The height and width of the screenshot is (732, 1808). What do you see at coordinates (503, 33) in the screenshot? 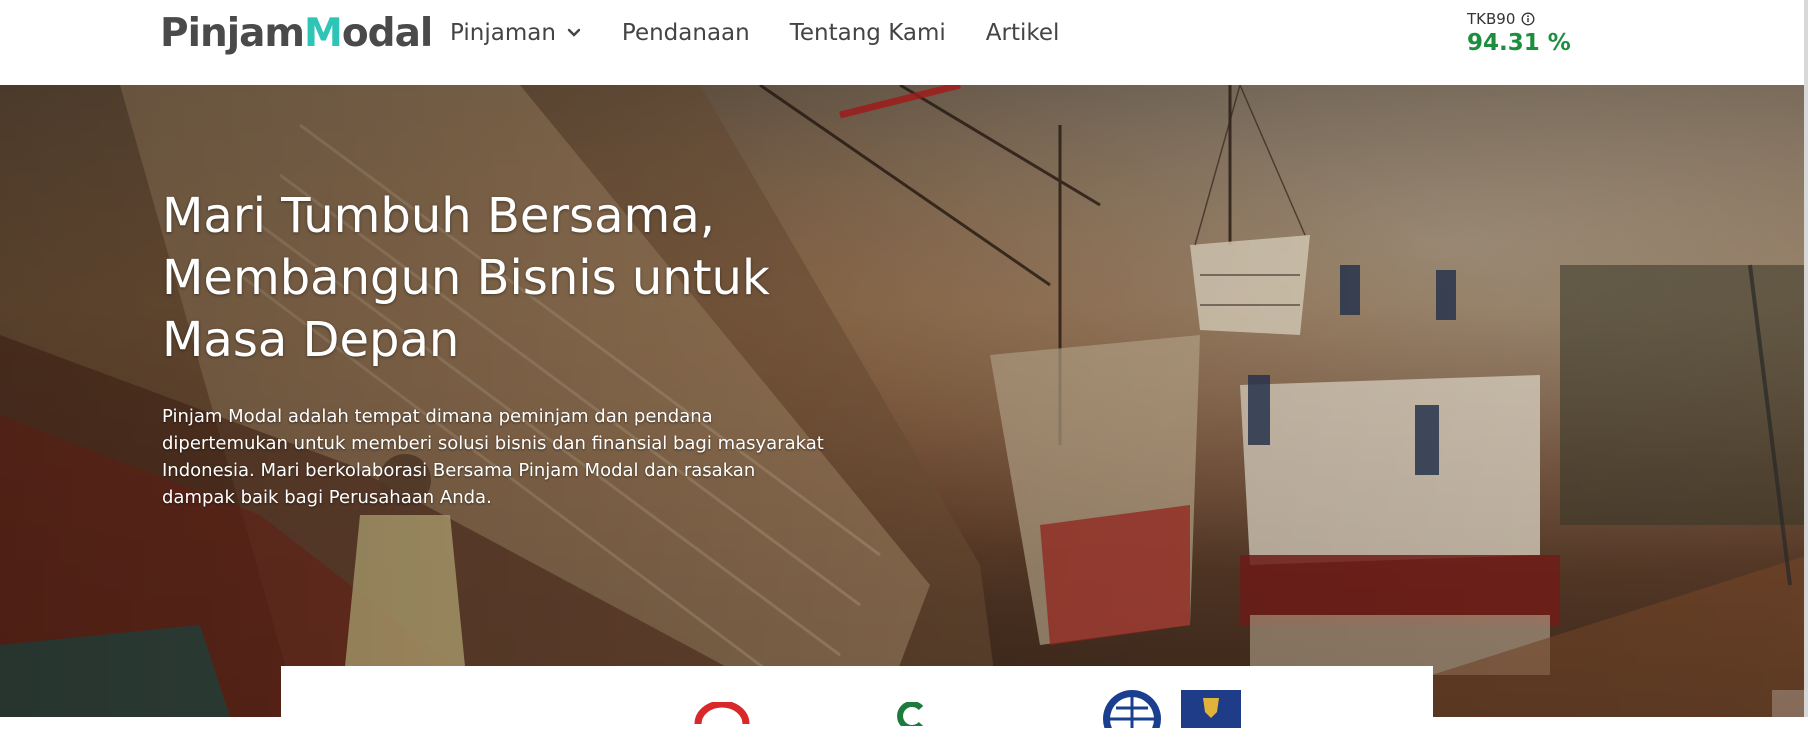
I see `nav-item-label: Pinjaman` at bounding box center [503, 33].